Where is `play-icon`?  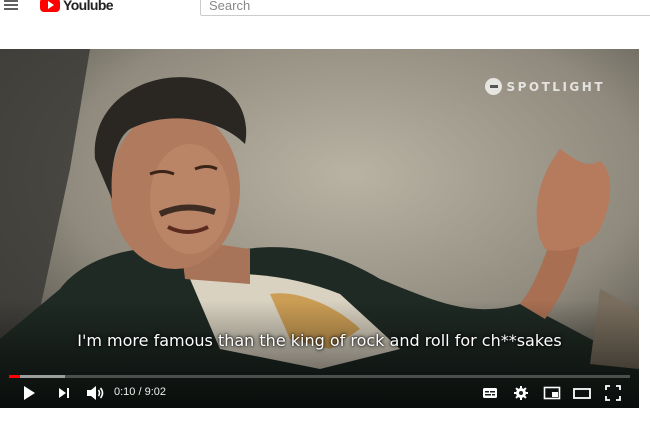
play-icon is located at coordinates (28, 393).